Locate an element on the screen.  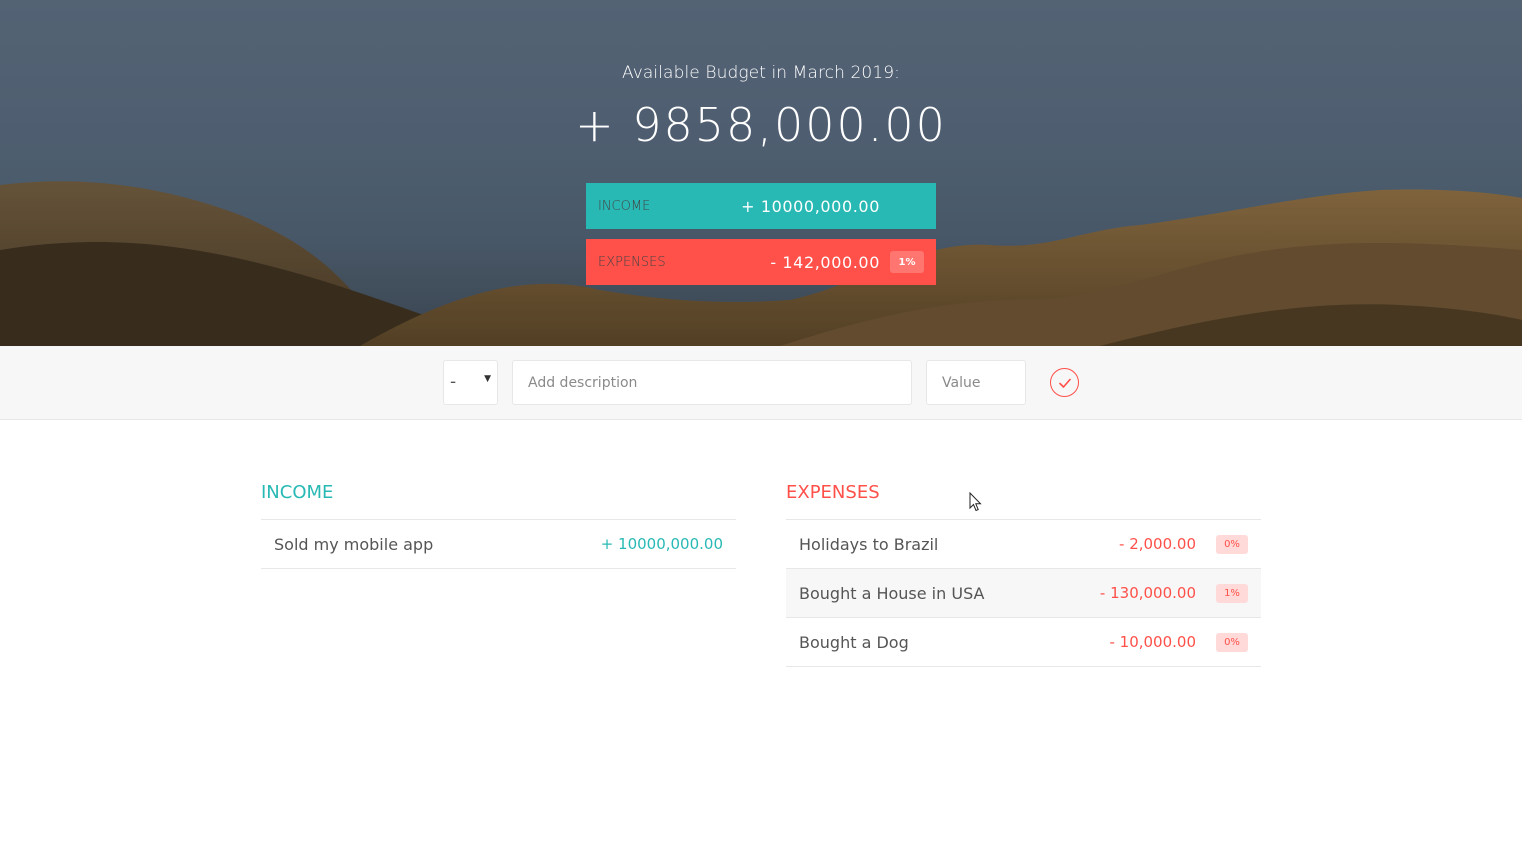
expense-item: Bought a Dog - 10,000.00 0% is located at coordinates (1023, 642).